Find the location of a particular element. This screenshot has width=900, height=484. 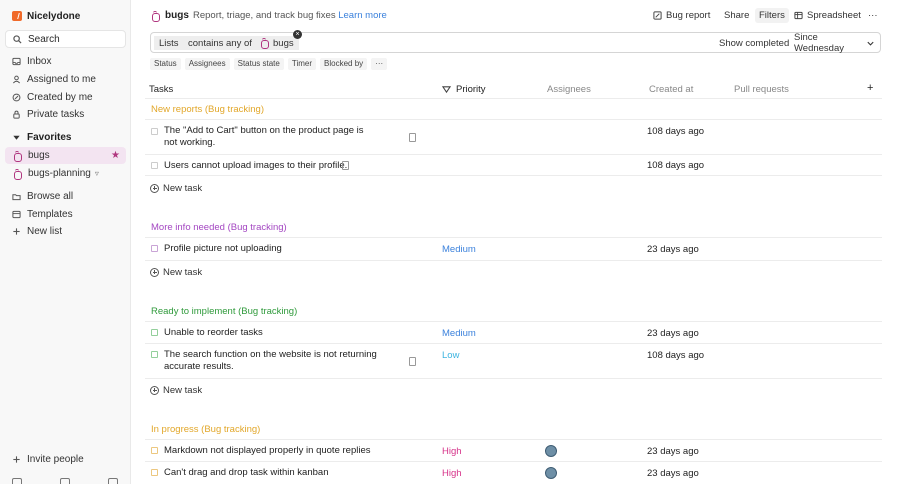

invite-label: Invite people is located at coordinates (55, 459).